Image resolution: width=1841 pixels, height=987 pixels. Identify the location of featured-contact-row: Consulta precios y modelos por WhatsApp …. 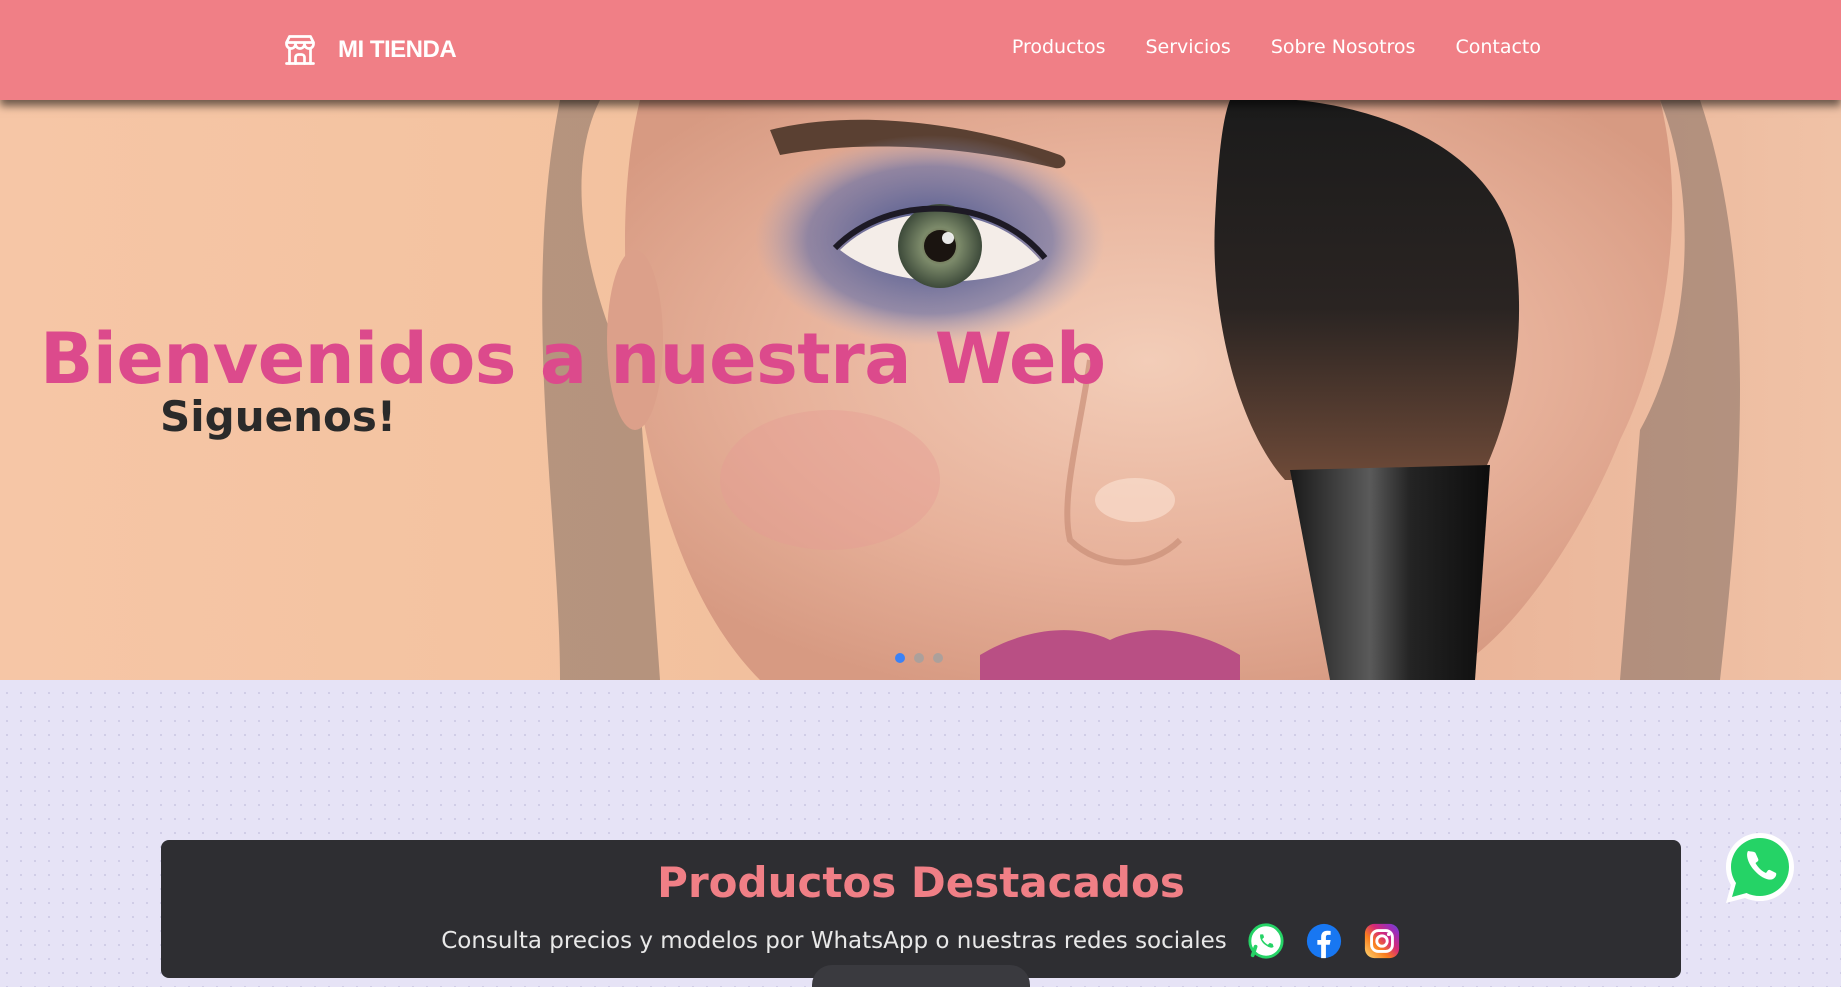
(921, 941).